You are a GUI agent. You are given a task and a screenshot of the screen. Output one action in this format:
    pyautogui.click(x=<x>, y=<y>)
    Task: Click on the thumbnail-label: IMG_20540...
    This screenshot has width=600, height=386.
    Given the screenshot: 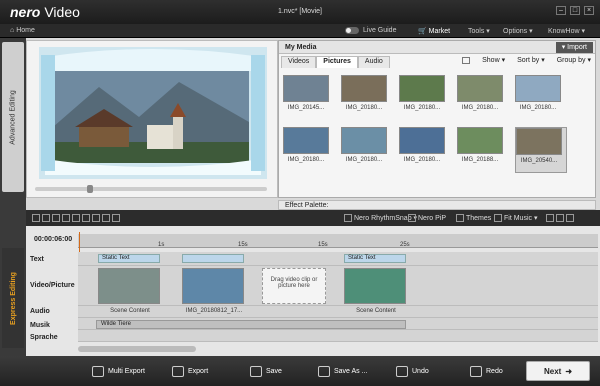 What is the action you would take?
    pyautogui.click(x=539, y=161)
    